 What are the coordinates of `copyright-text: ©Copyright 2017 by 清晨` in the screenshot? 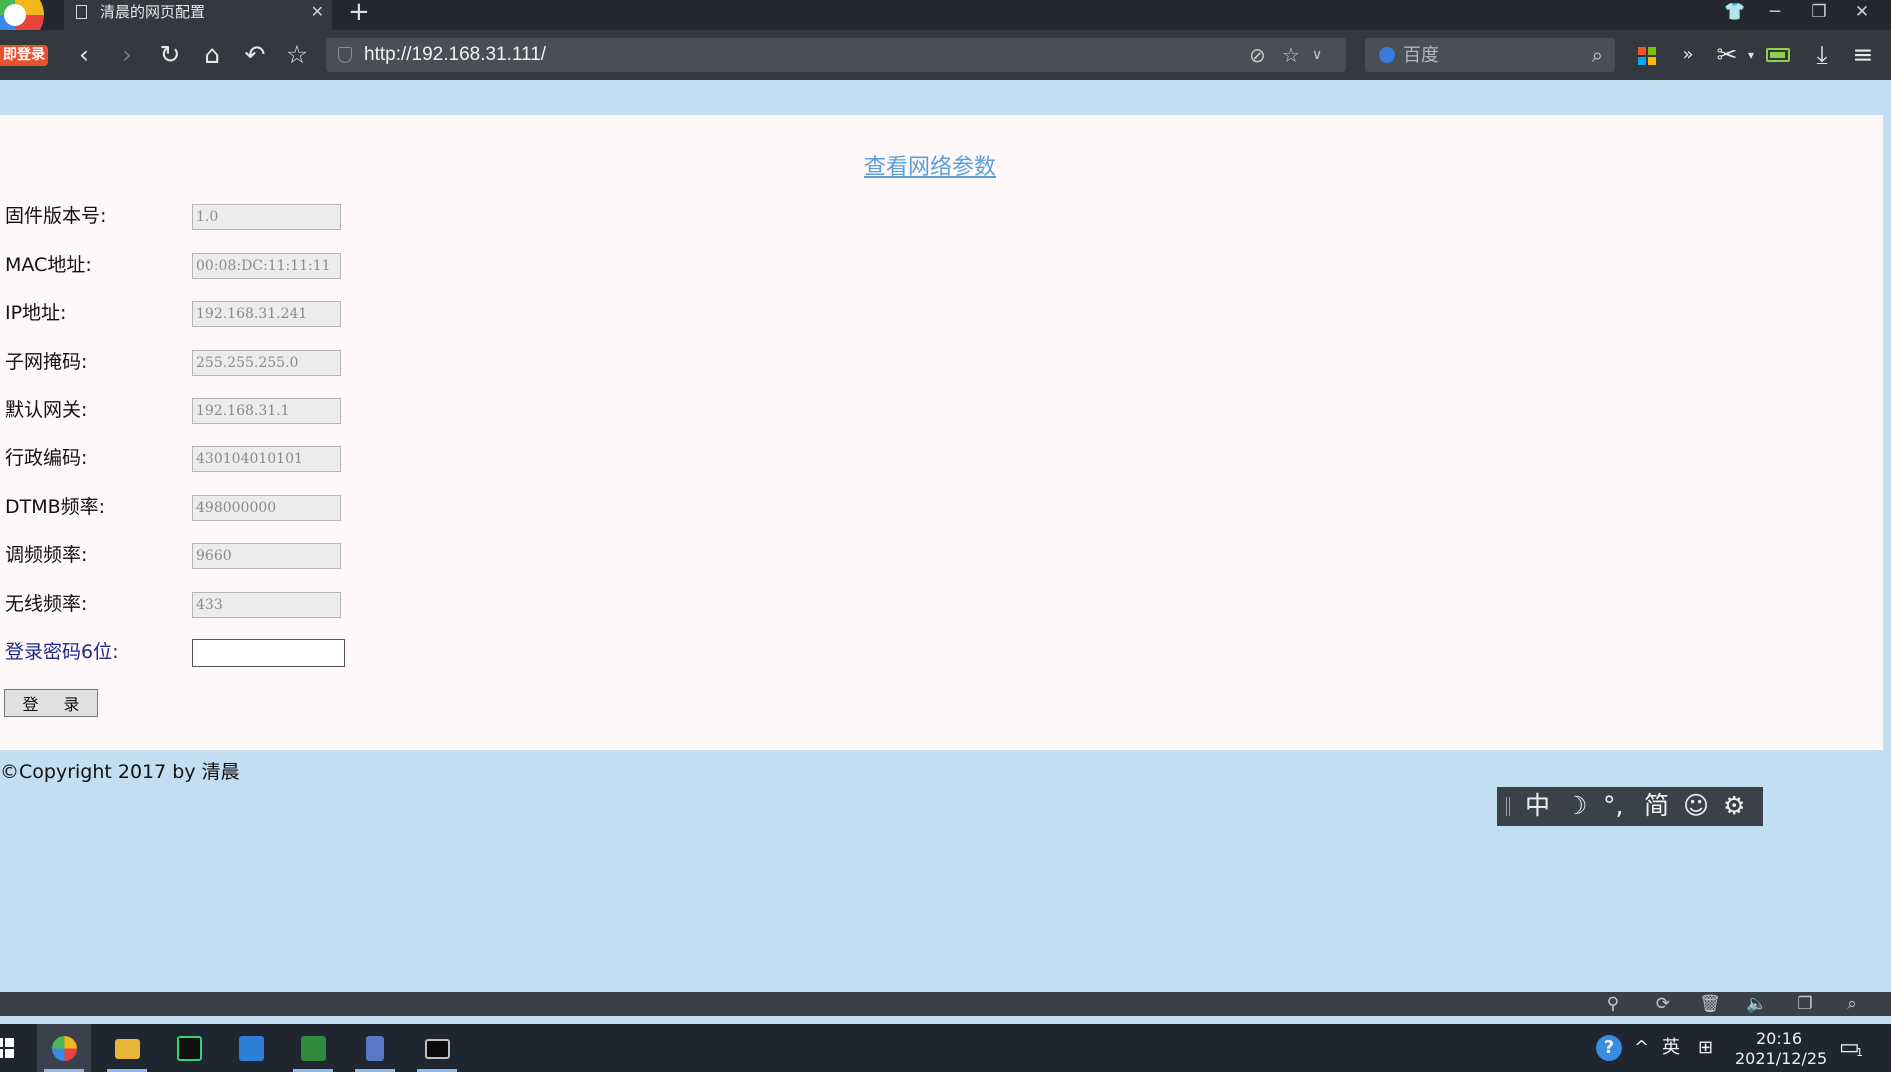 It's located at (120, 772).